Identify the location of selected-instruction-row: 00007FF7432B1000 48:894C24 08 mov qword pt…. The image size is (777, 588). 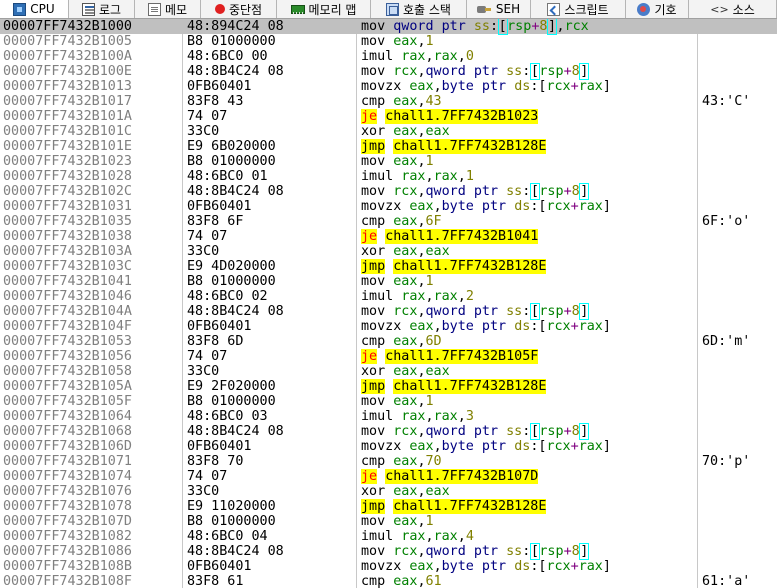
(388, 27).